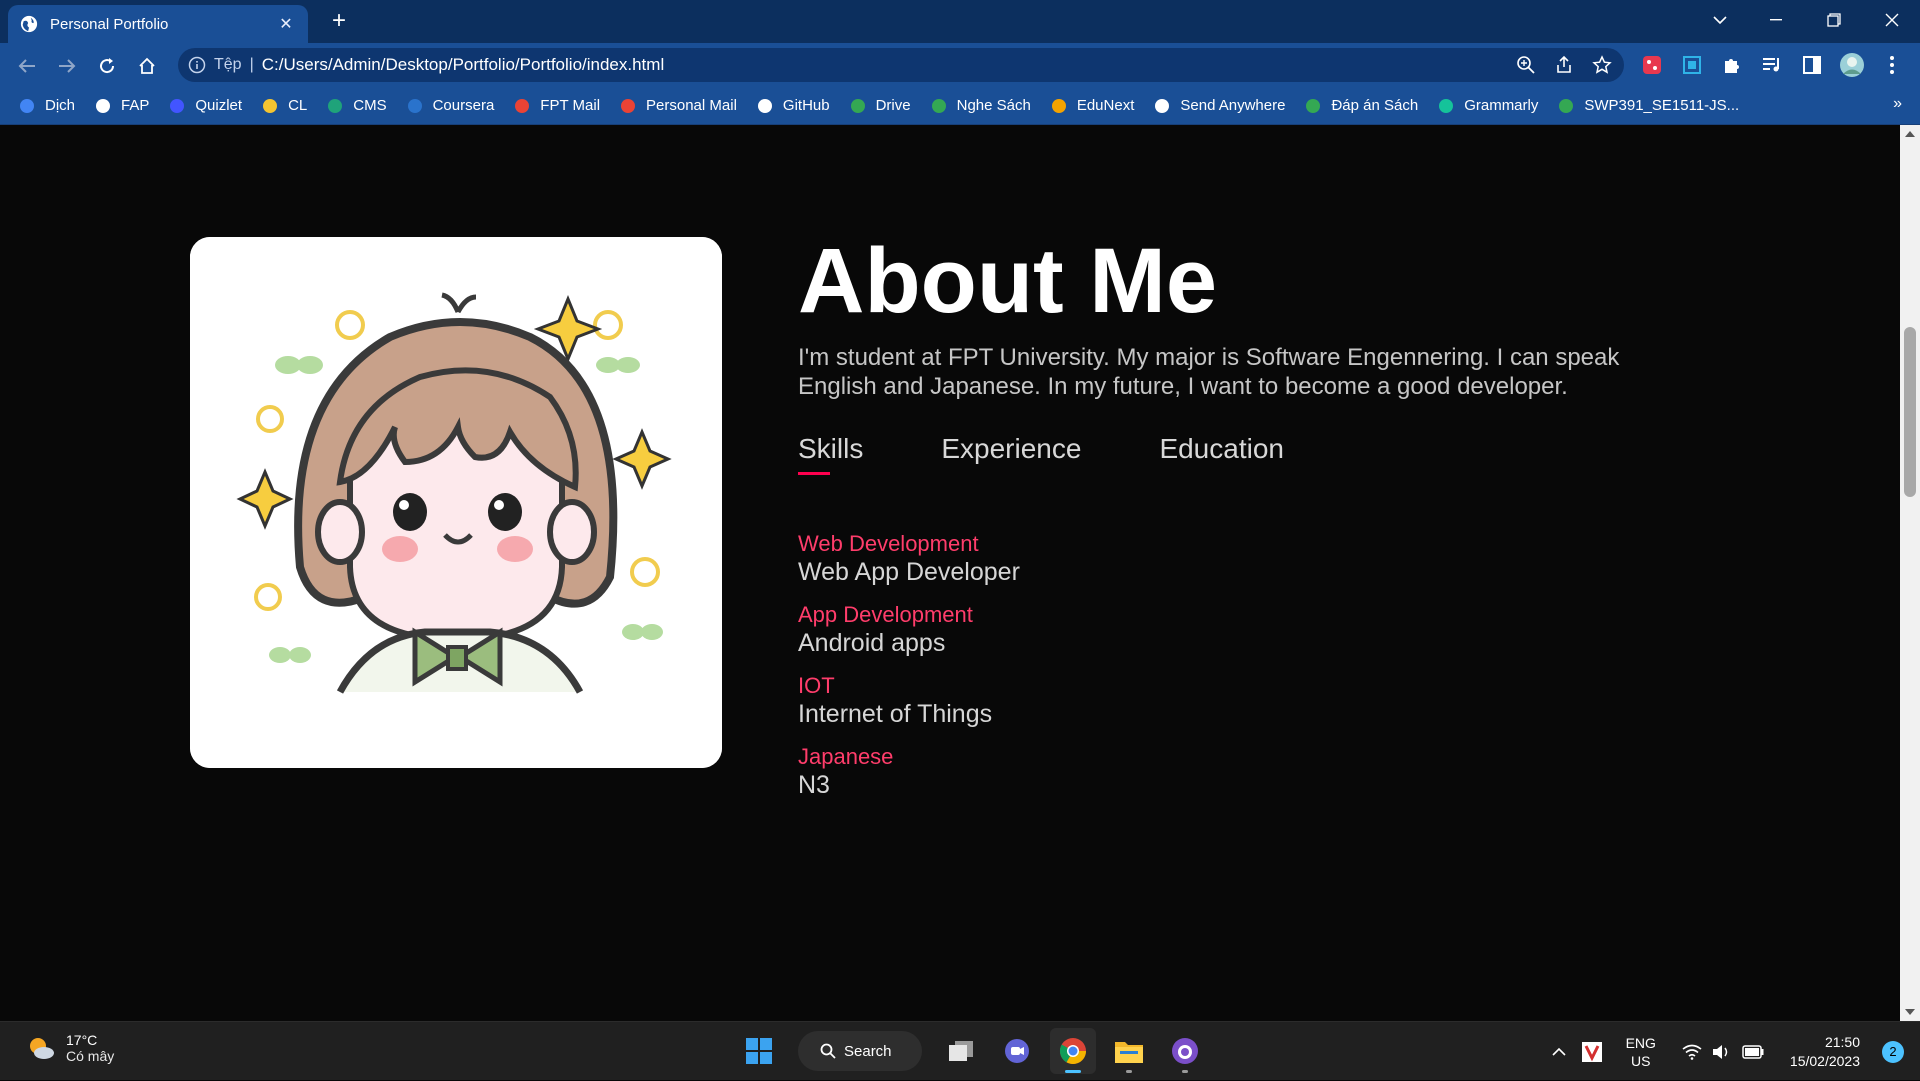 This screenshot has width=1920, height=1081. What do you see at coordinates (1105, 105) in the screenshot?
I see `bookmark-label: EduNext` at bounding box center [1105, 105].